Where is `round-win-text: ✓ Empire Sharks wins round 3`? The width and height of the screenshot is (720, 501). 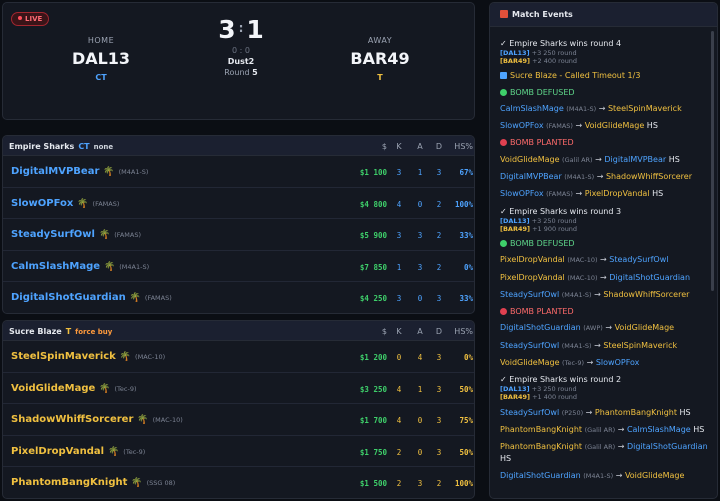 round-win-text: ✓ Empire Sharks wins round 3 is located at coordinates (561, 211).